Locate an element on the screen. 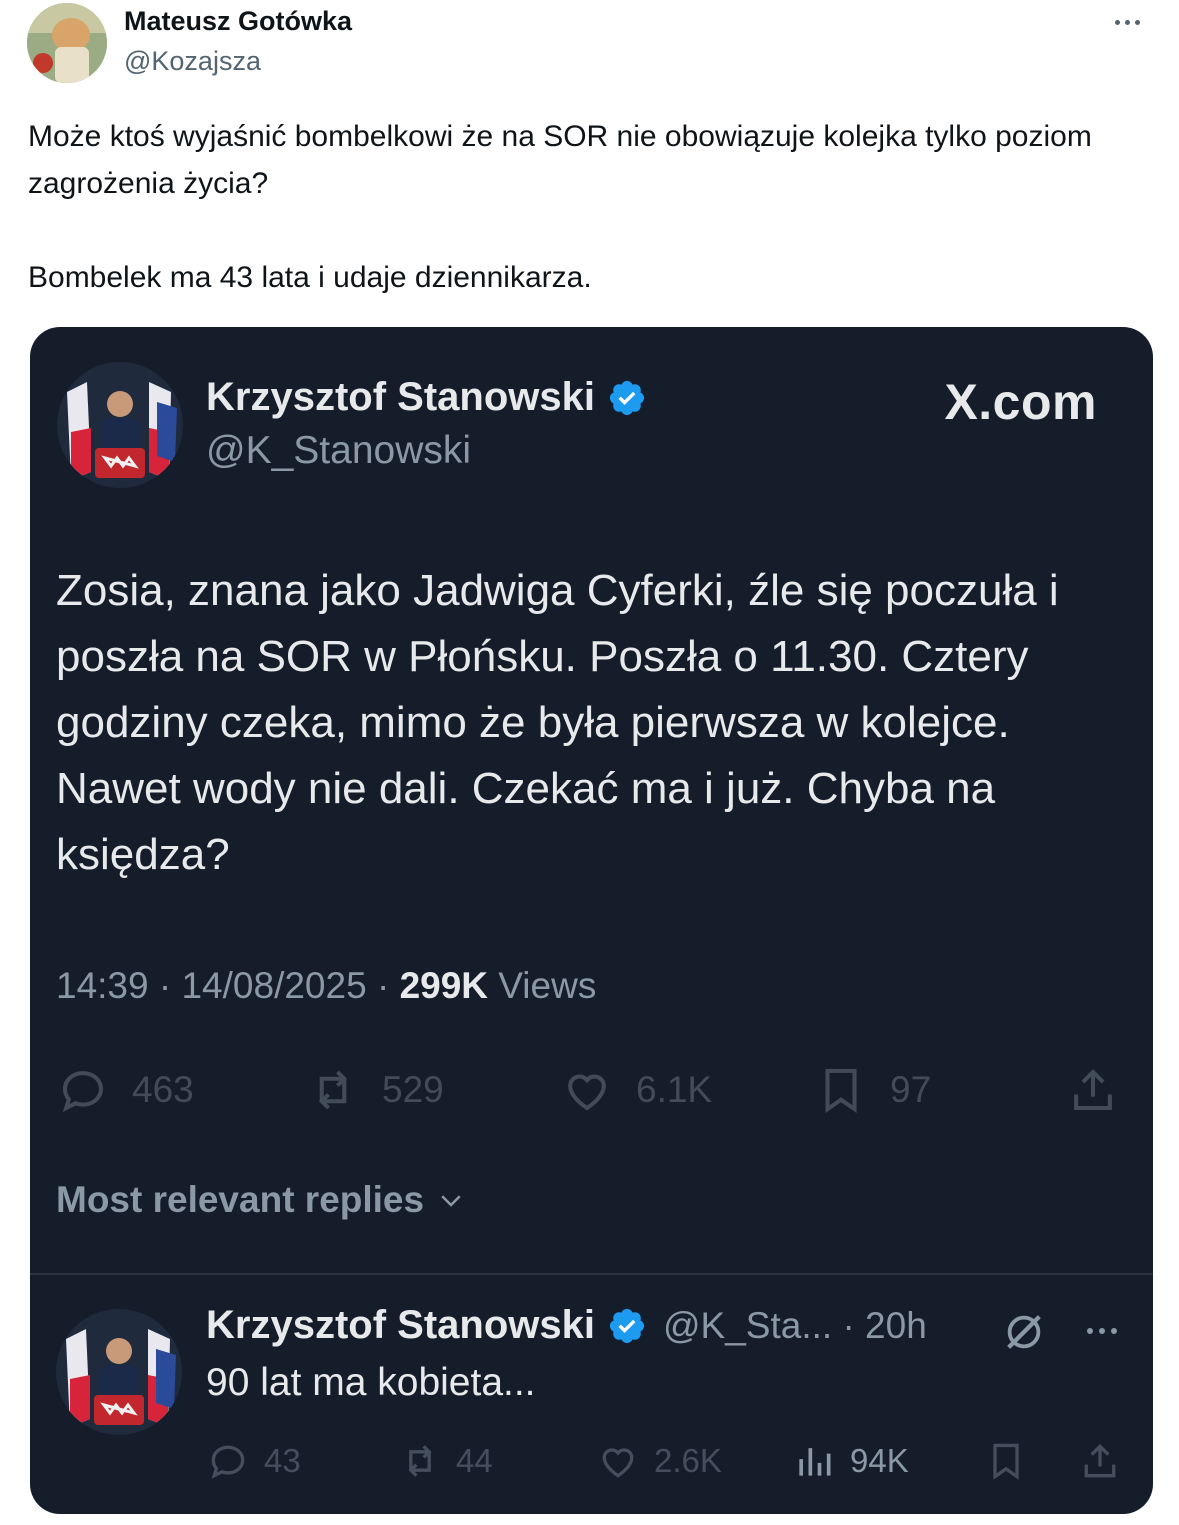 This screenshot has height=1525, width=1179. source-label: X.com is located at coordinates (1020, 402).